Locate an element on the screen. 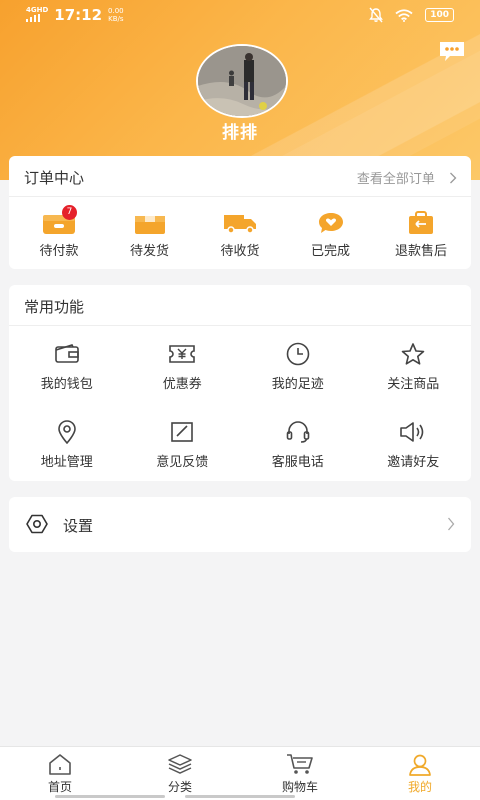 Image resolution: width=480 pixels, height=800 pixels. package-icon is located at coordinates (149, 225).